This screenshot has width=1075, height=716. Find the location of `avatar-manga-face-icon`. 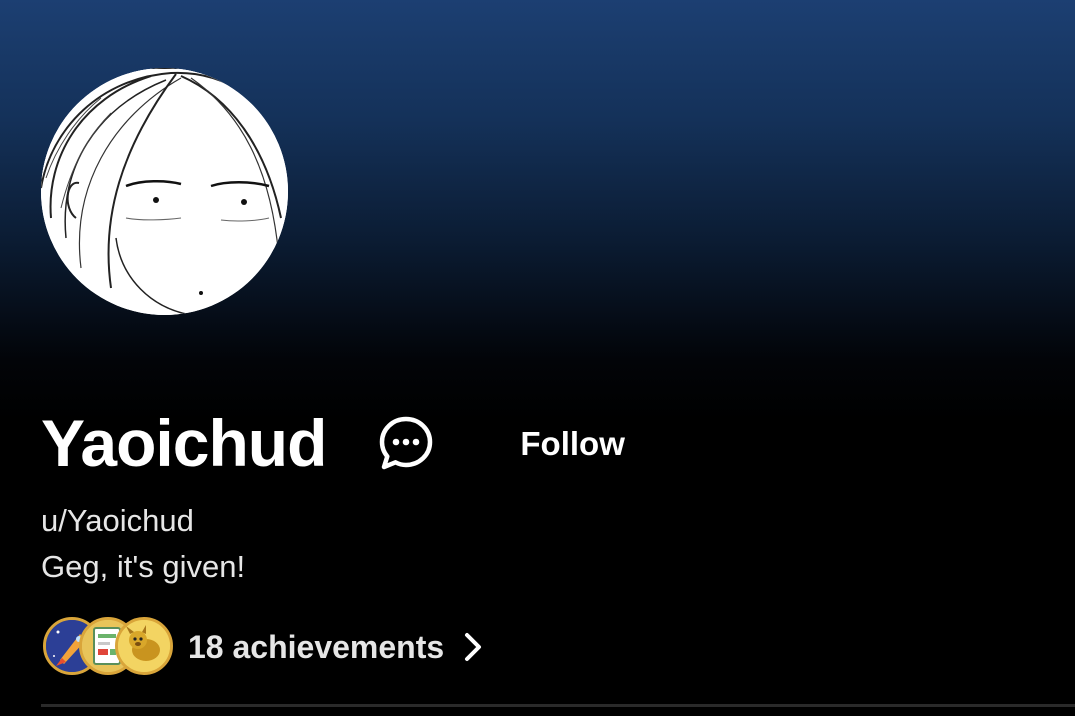

avatar-manga-face-icon is located at coordinates (164, 191).